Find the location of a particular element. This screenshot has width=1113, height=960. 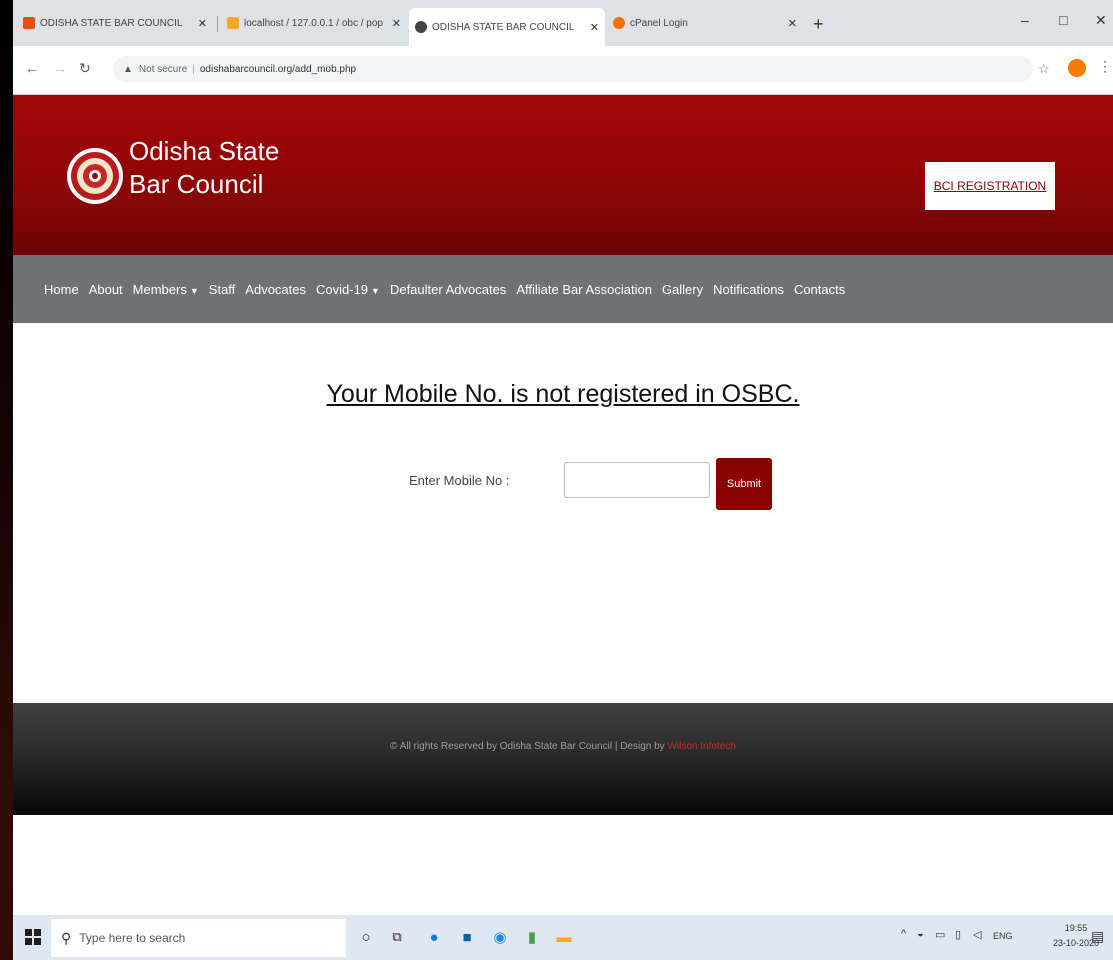

notepad-icon: ▮ is located at coordinates (532, 937).